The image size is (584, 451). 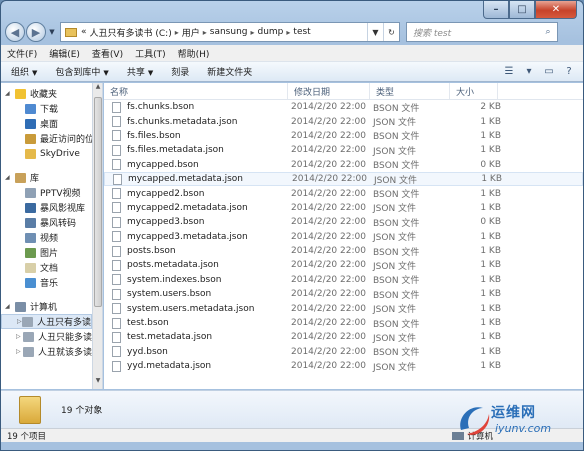 I want to click on drive-icon, so click(x=27, y=321).